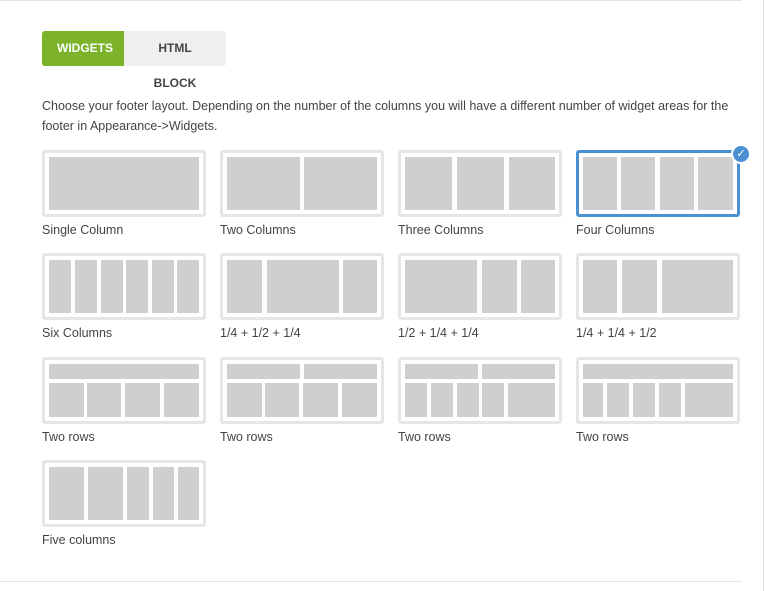  Describe the element at coordinates (615, 230) in the screenshot. I see `layout-label: Four Columns` at that location.